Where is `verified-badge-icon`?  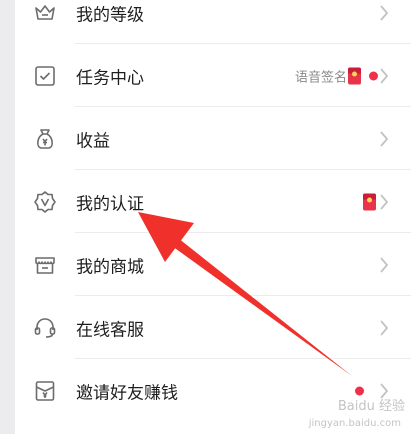 verified-badge-icon is located at coordinates (45, 202).